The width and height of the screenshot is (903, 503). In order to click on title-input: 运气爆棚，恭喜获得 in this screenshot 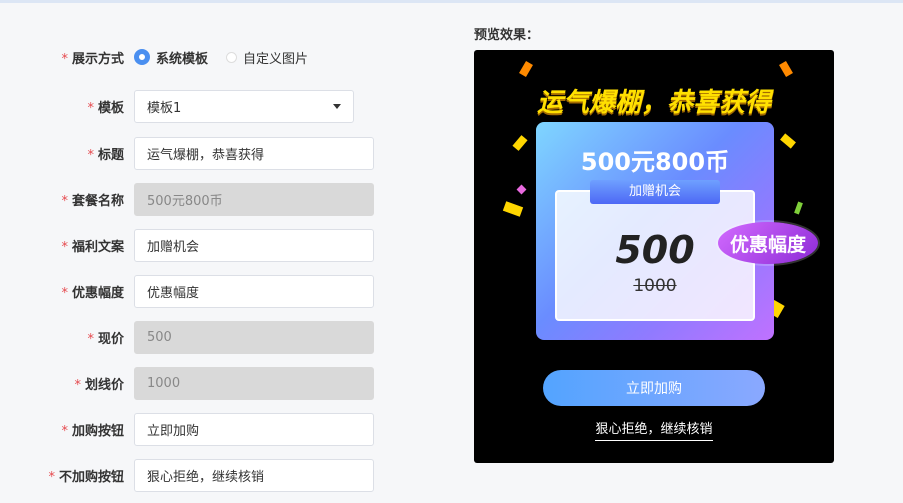, I will do `click(254, 153)`.